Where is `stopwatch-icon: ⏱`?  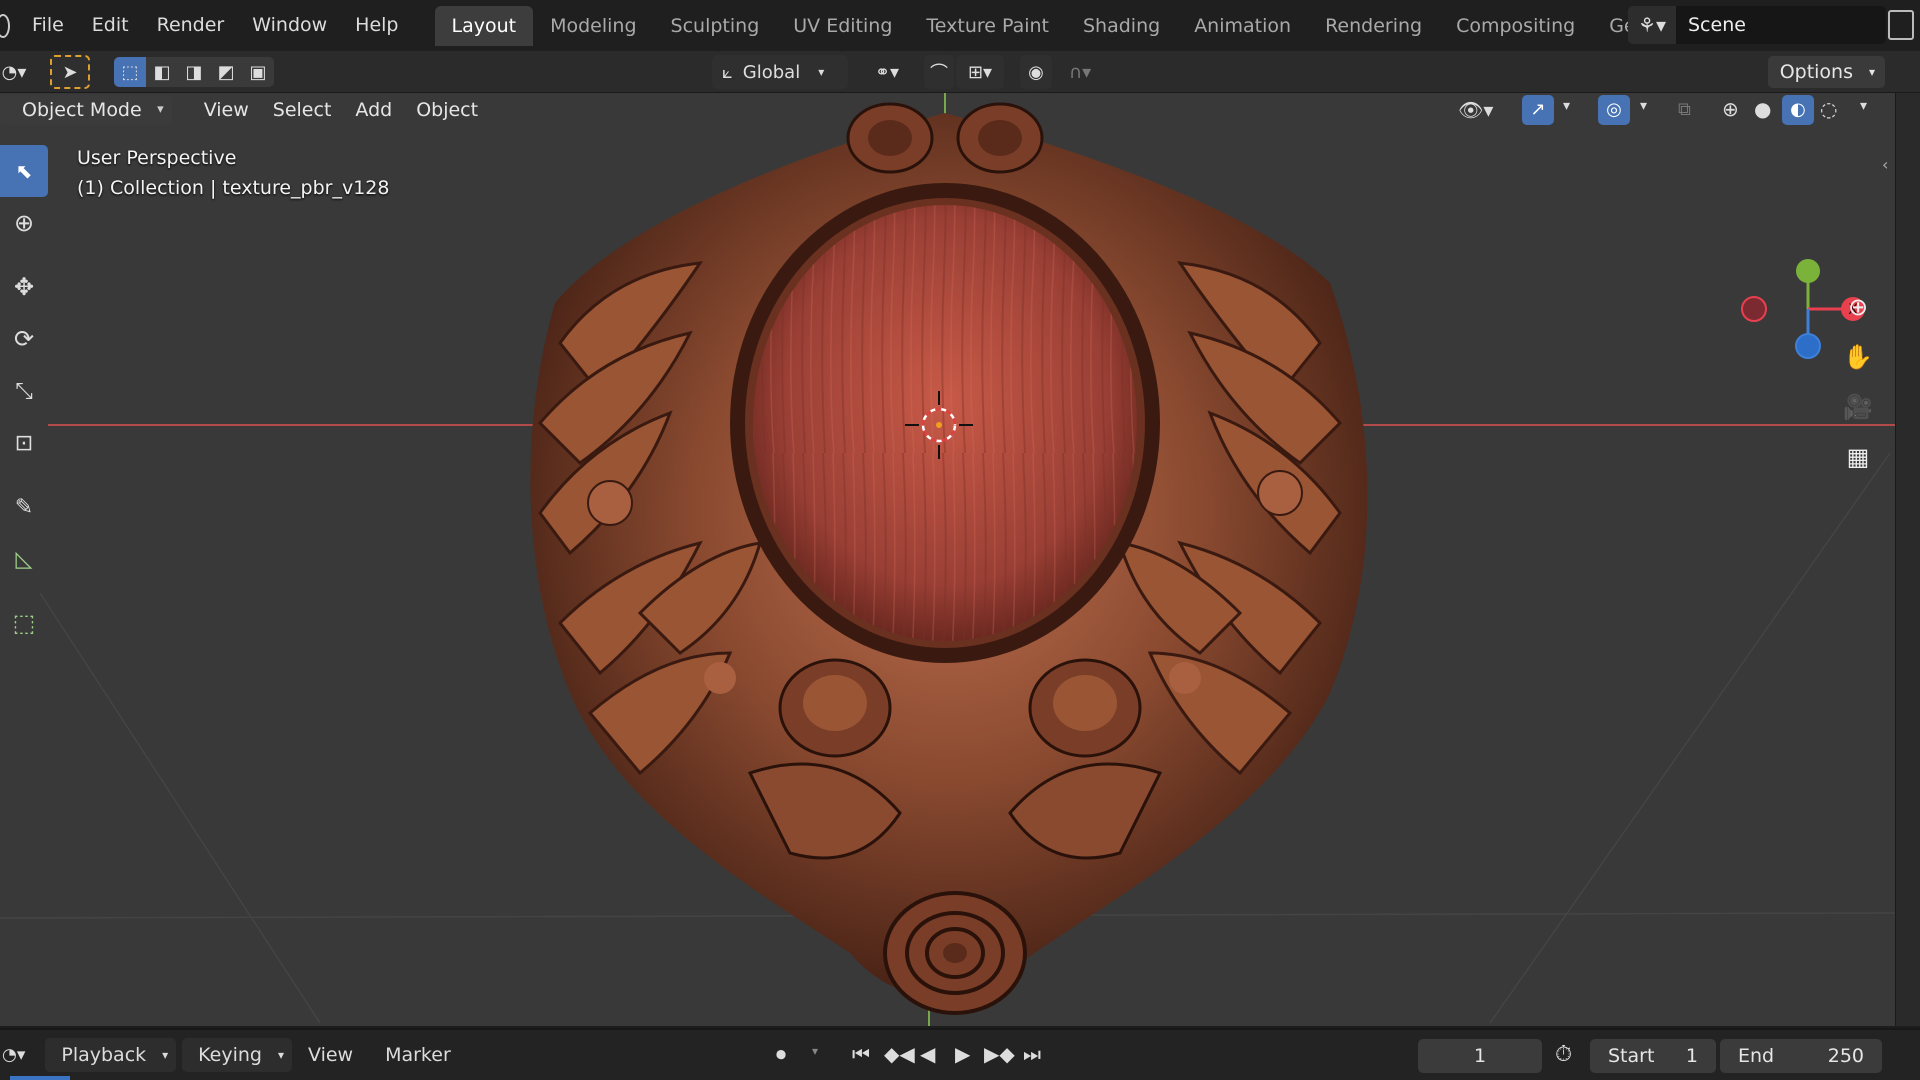
stopwatch-icon: ⏱ is located at coordinates (1563, 1054).